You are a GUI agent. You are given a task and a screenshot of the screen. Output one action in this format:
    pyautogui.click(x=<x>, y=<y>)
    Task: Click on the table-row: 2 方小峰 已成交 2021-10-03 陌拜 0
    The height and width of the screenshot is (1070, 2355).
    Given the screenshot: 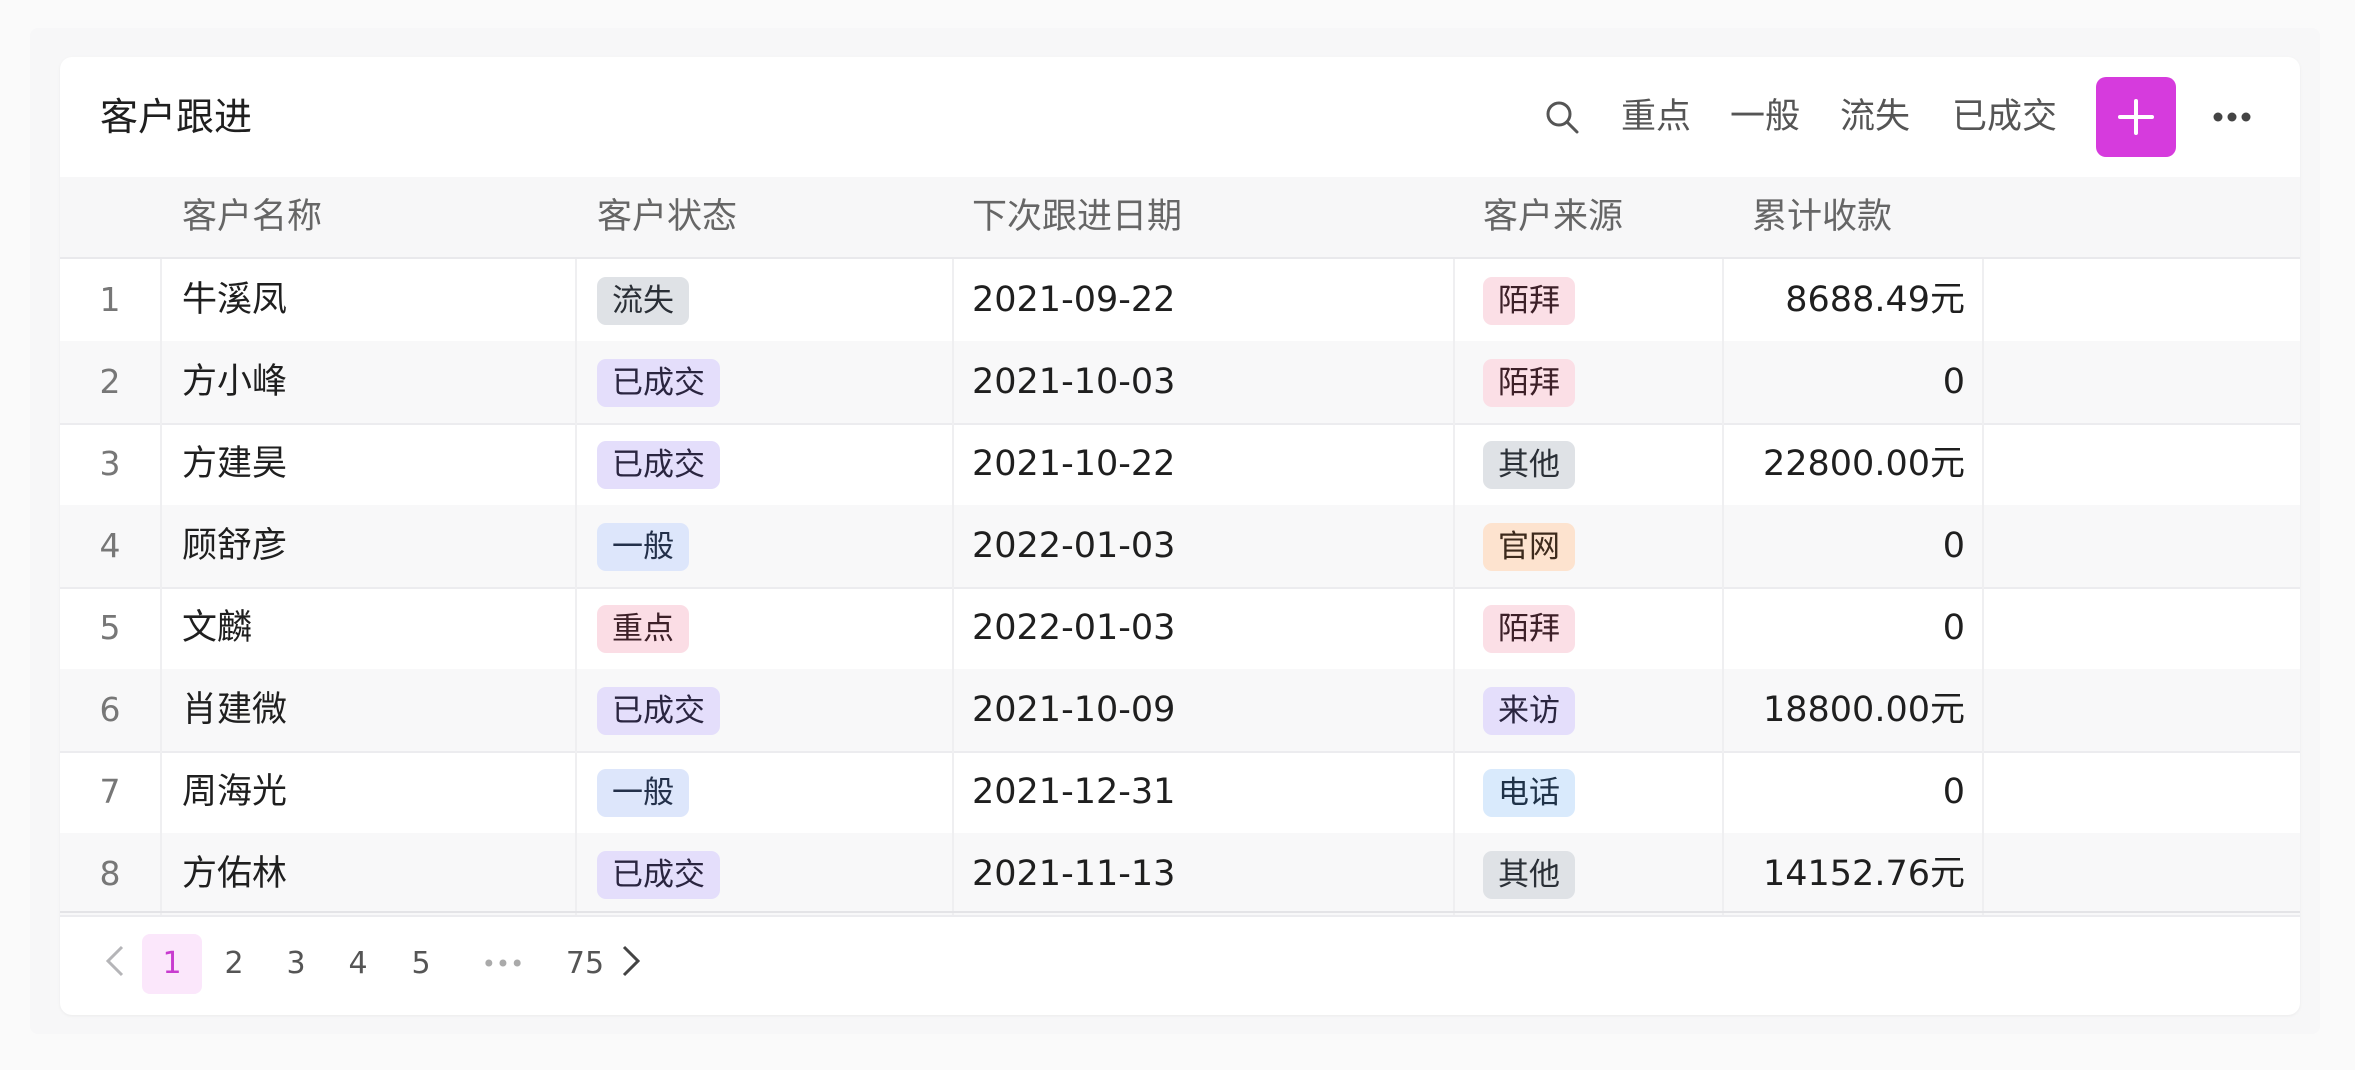 What is the action you would take?
    pyautogui.click(x=1180, y=383)
    